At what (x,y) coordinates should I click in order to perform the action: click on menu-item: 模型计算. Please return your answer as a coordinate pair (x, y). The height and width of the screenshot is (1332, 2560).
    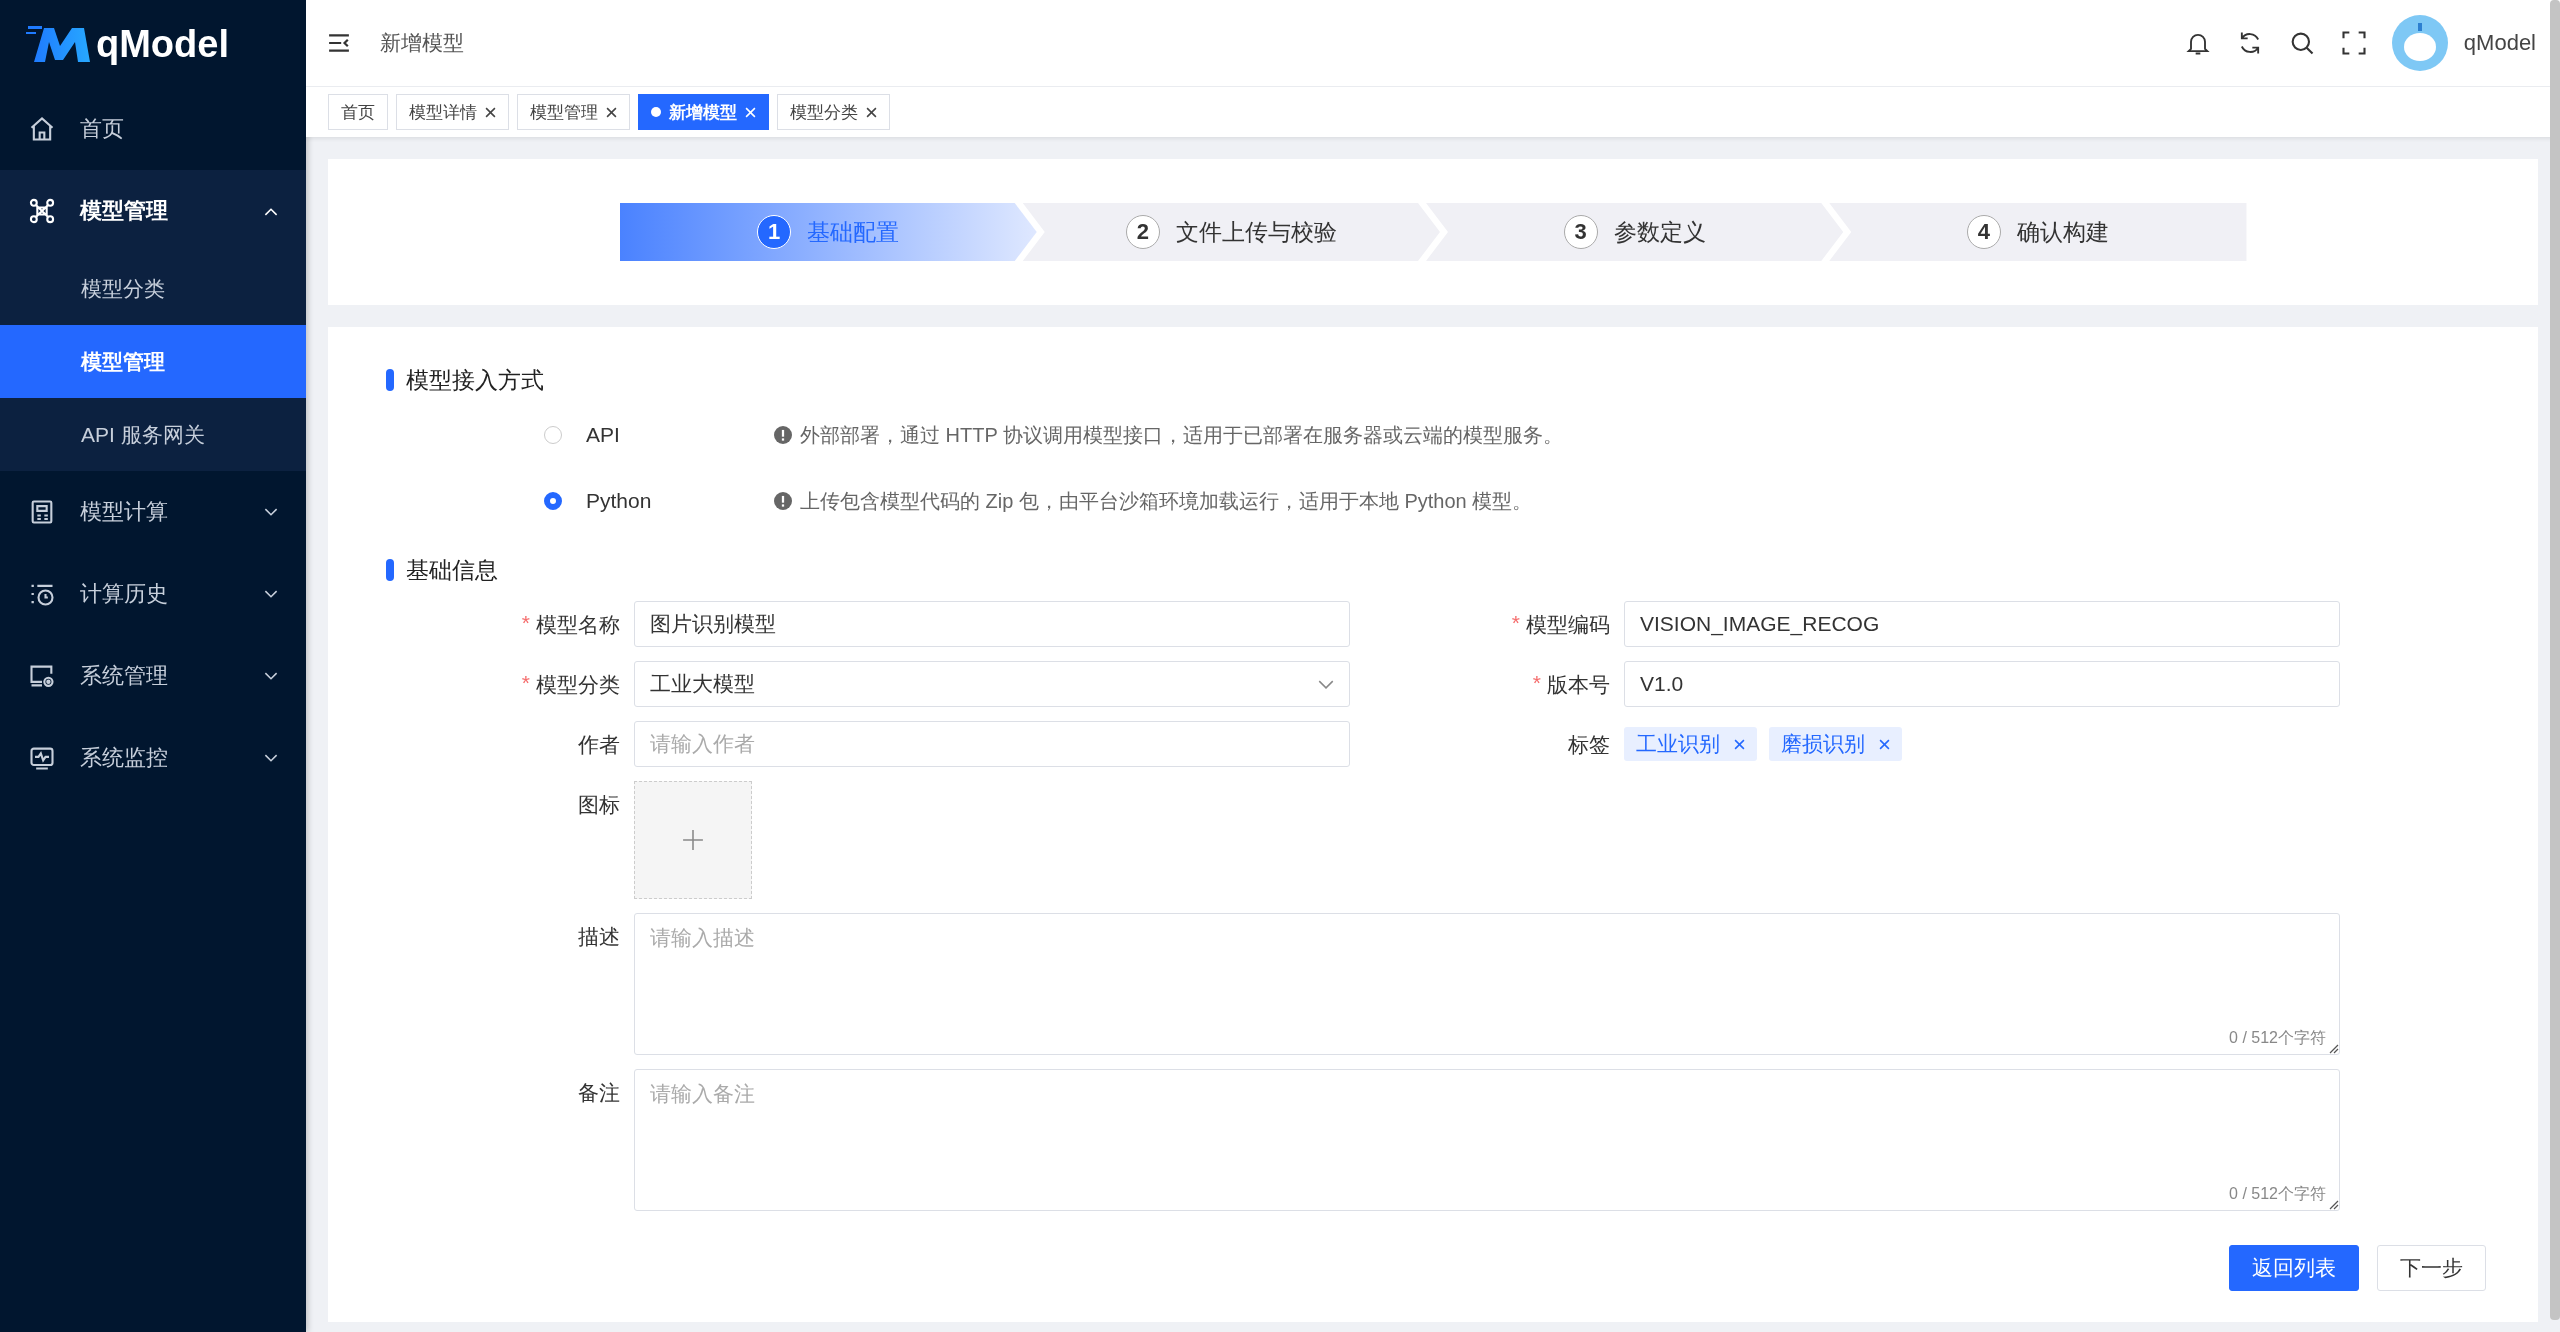
    Looking at the image, I should click on (153, 512).